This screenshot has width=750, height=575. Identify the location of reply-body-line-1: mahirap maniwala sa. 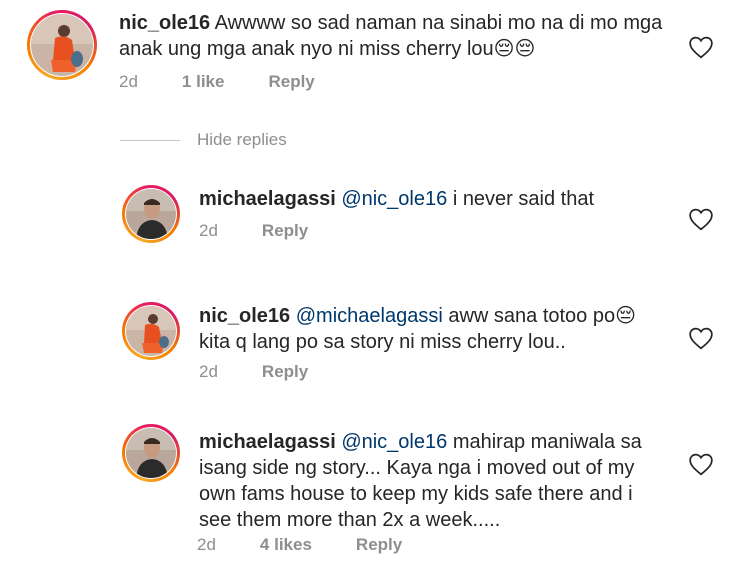
(547, 442).